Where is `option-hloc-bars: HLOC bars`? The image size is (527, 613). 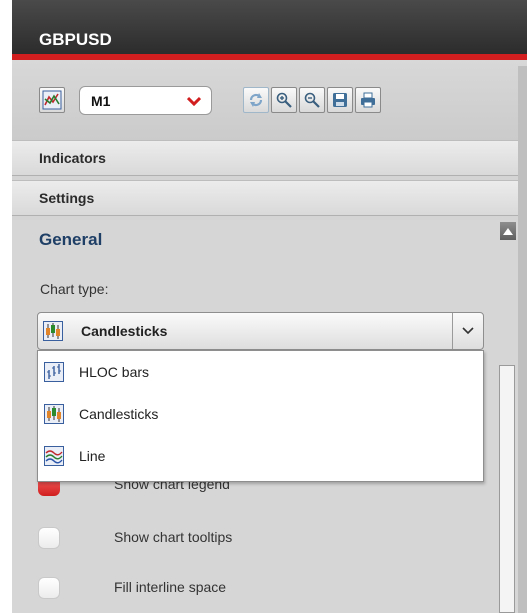
option-hloc-bars: HLOC bars is located at coordinates (260, 373).